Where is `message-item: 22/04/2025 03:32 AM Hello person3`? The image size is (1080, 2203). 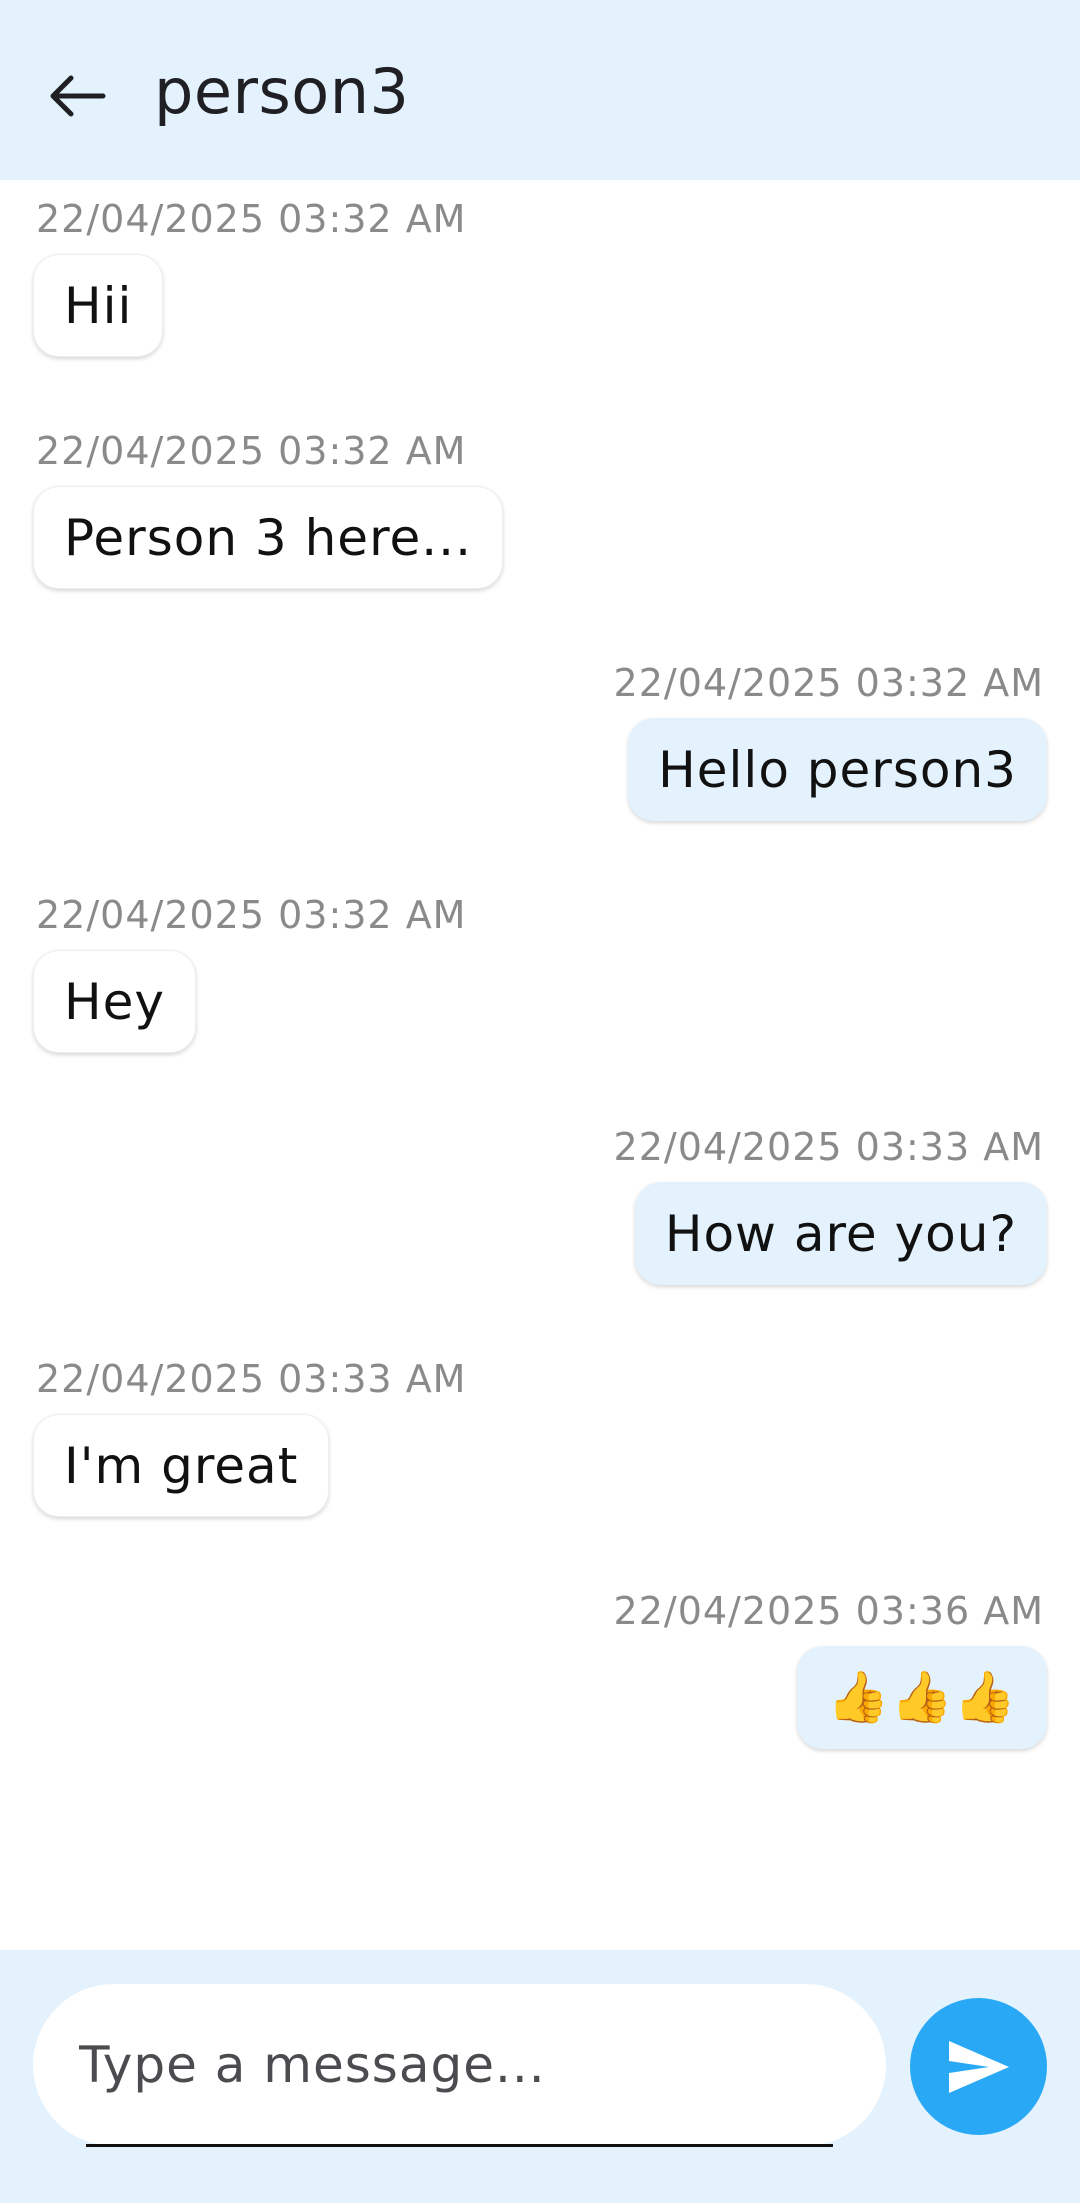 message-item: 22/04/2025 03:32 AM Hello person3 is located at coordinates (829, 740).